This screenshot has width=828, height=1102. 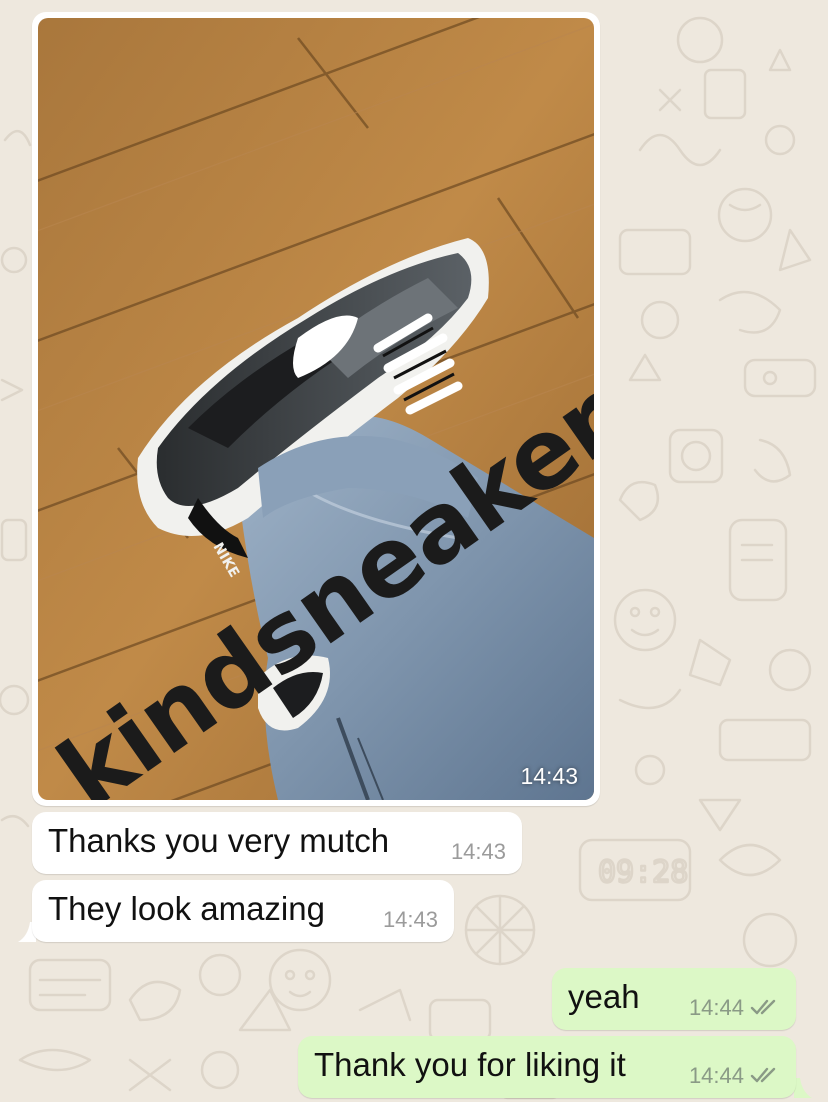 What do you see at coordinates (604, 996) in the screenshot?
I see `message-text: yeah` at bounding box center [604, 996].